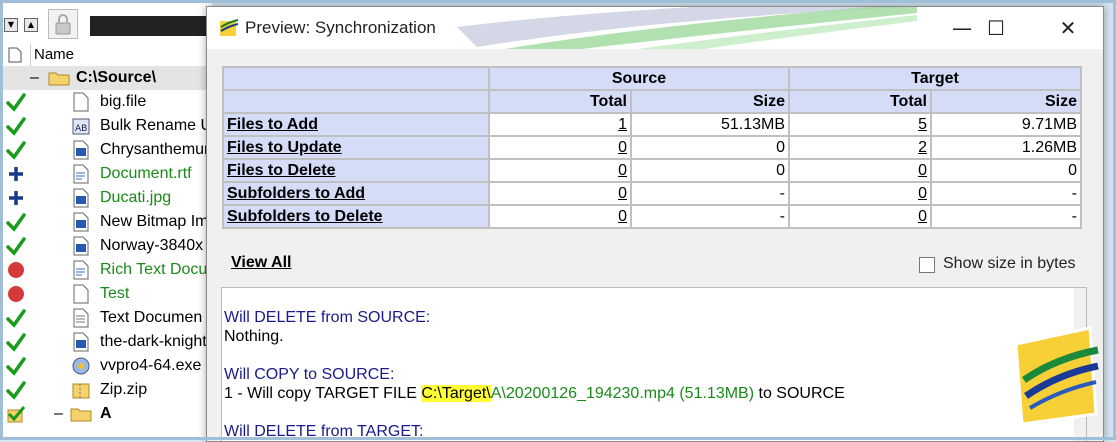 The width and height of the screenshot is (1116, 442). I want to click on file-icon, so click(81, 102).